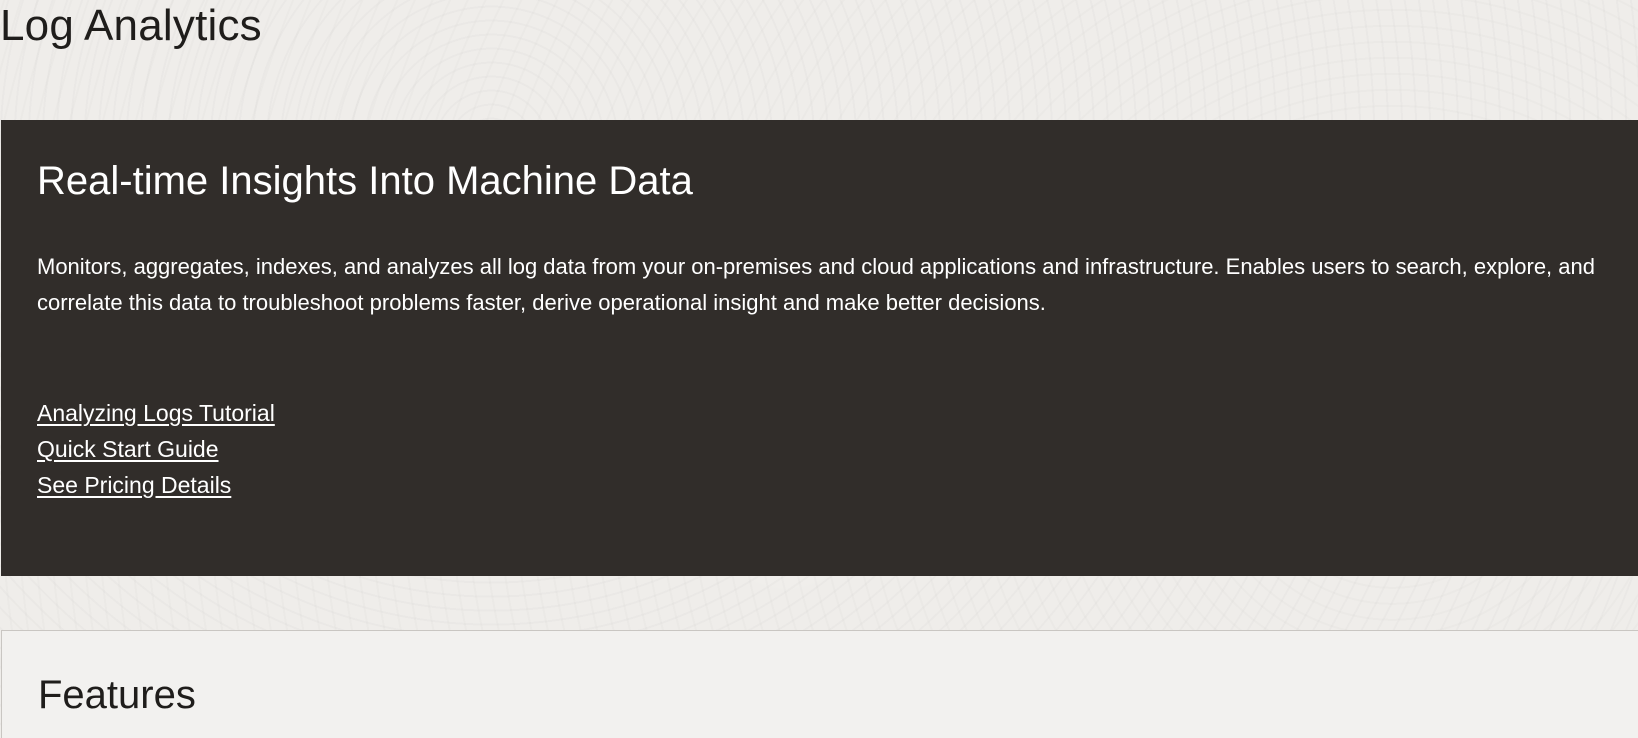 This screenshot has width=1638, height=738. I want to click on features-title: Features, so click(117, 695).